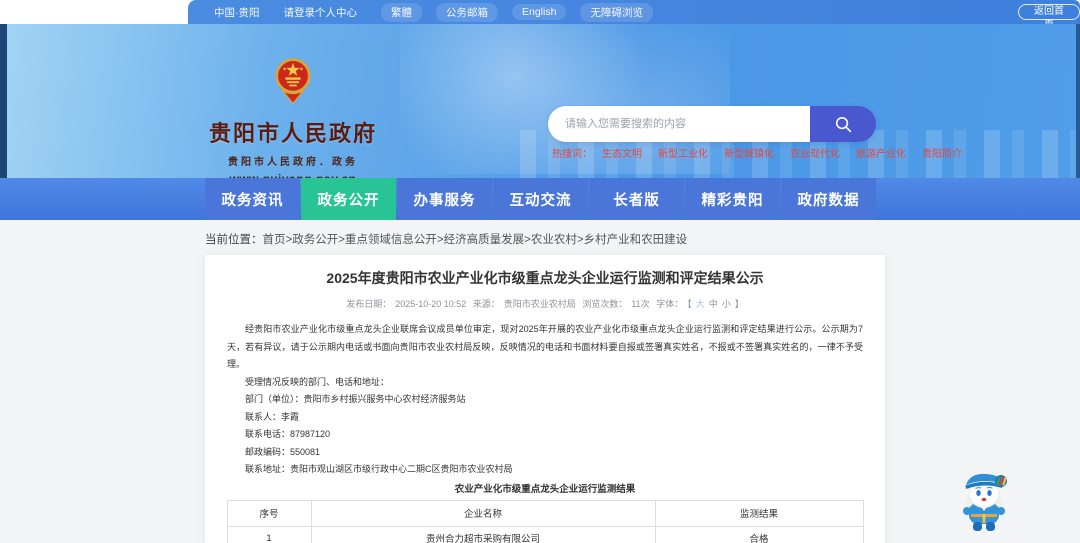 Image resolution: width=1080 pixels, height=543 pixels. What do you see at coordinates (379, 469) in the screenshot?
I see `article-line-address: 联系地址：贵阳市观山湖区市级行政中心二期C区贵阳市农业农村局` at bounding box center [379, 469].